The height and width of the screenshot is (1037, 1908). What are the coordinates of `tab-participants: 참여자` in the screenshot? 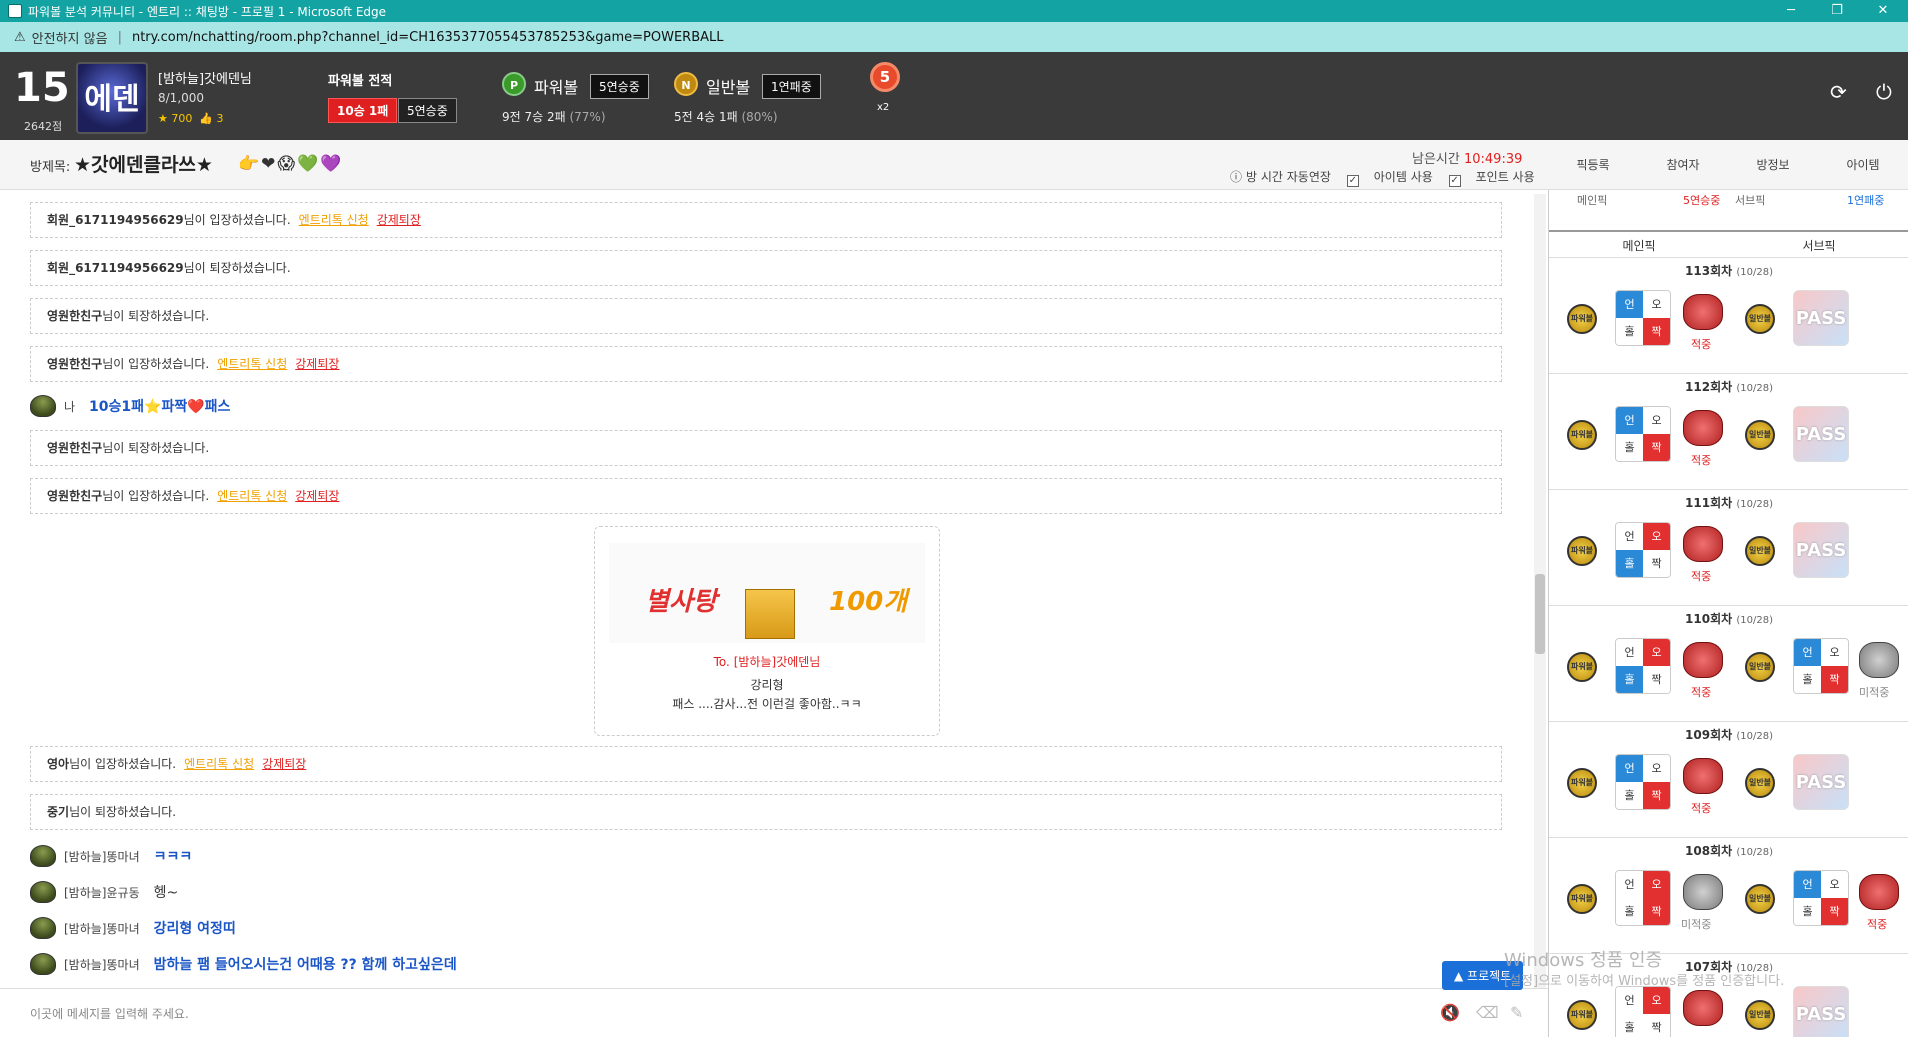 It's located at (1683, 164).